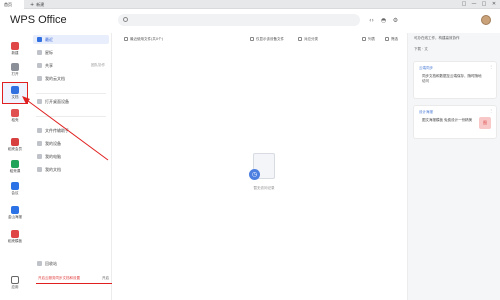  I want to click on toolbar-label: 最近使用文件(共0个), so click(146, 39).